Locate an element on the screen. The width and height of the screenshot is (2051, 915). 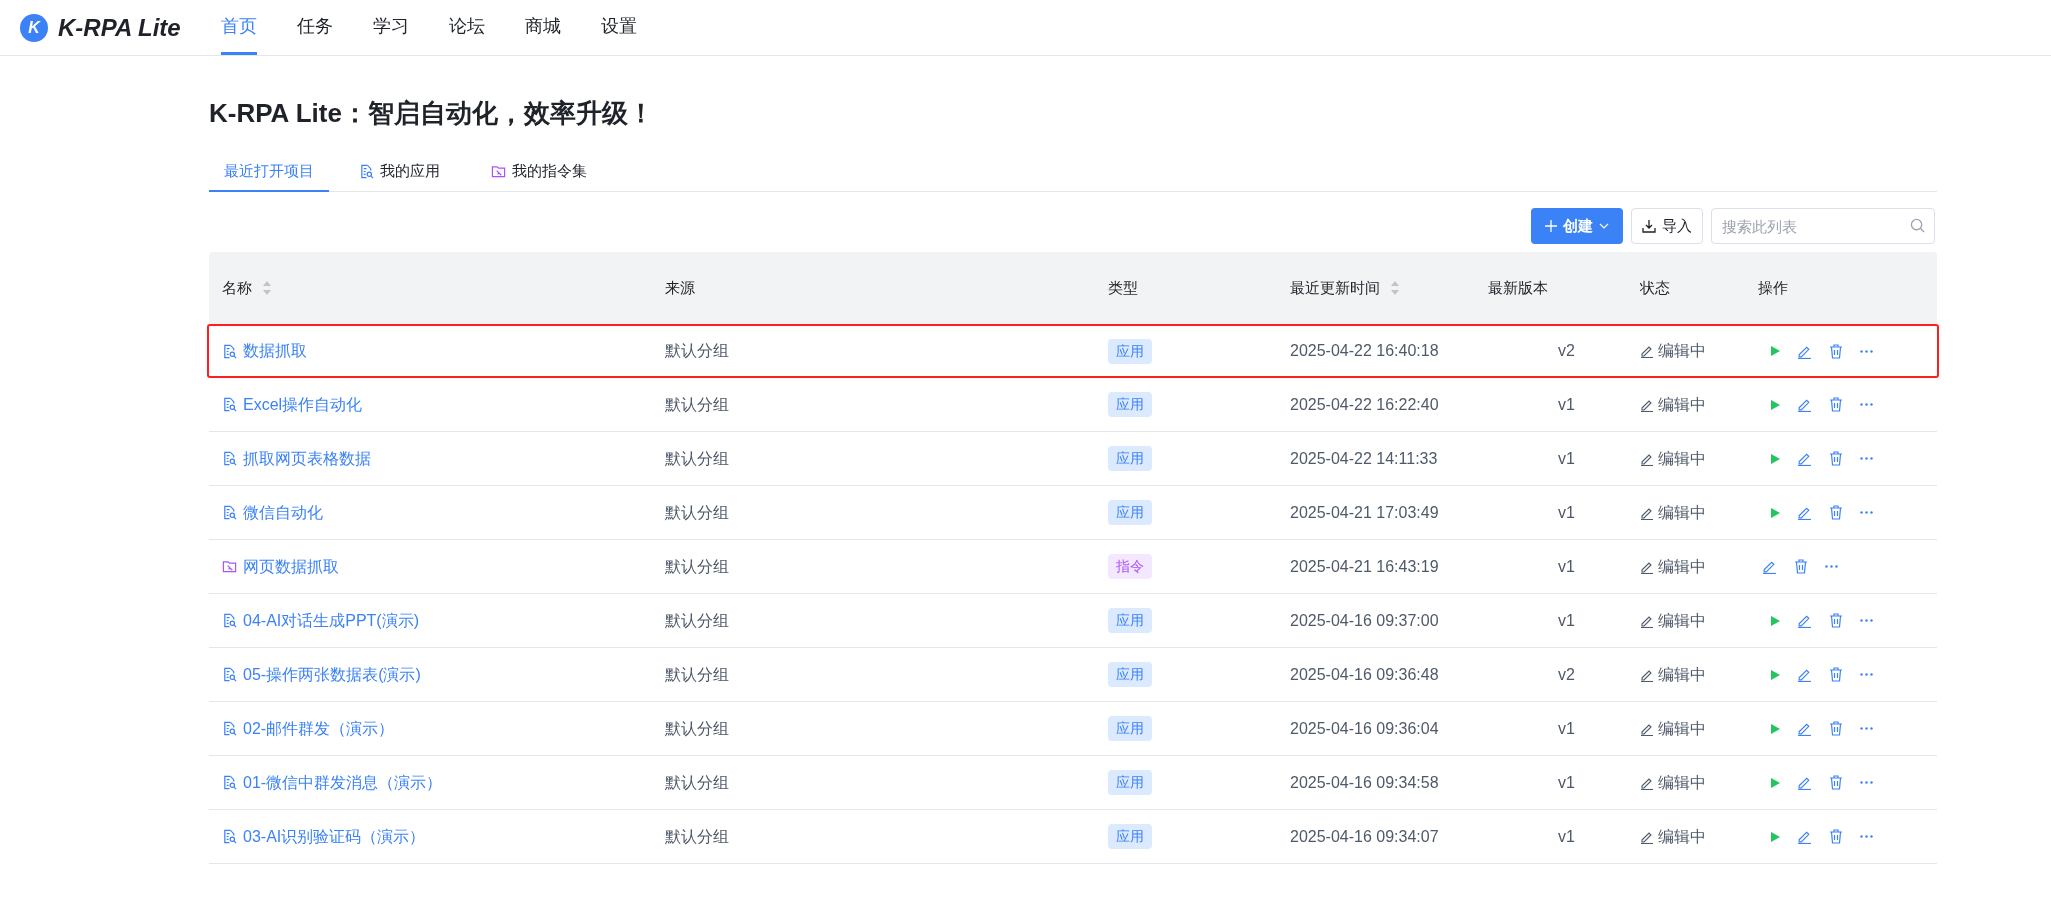
column-header: 最近更新时间 is located at coordinates (1335, 287).